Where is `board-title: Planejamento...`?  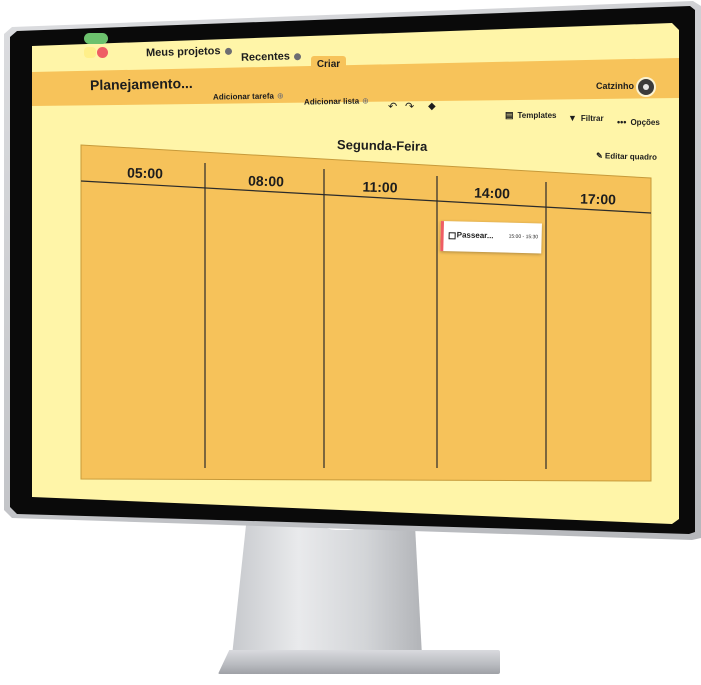 board-title: Planejamento... is located at coordinates (141, 84).